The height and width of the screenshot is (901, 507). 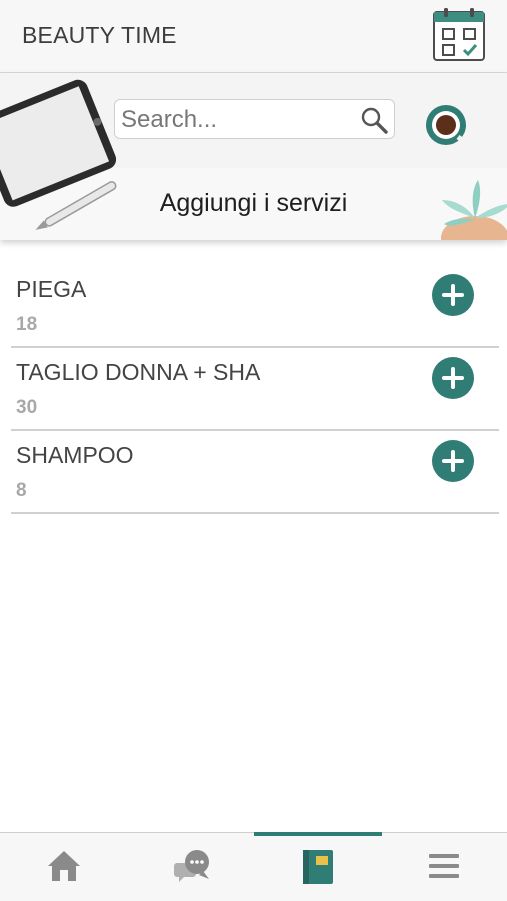 I want to click on menu-icon, so click(x=444, y=866).